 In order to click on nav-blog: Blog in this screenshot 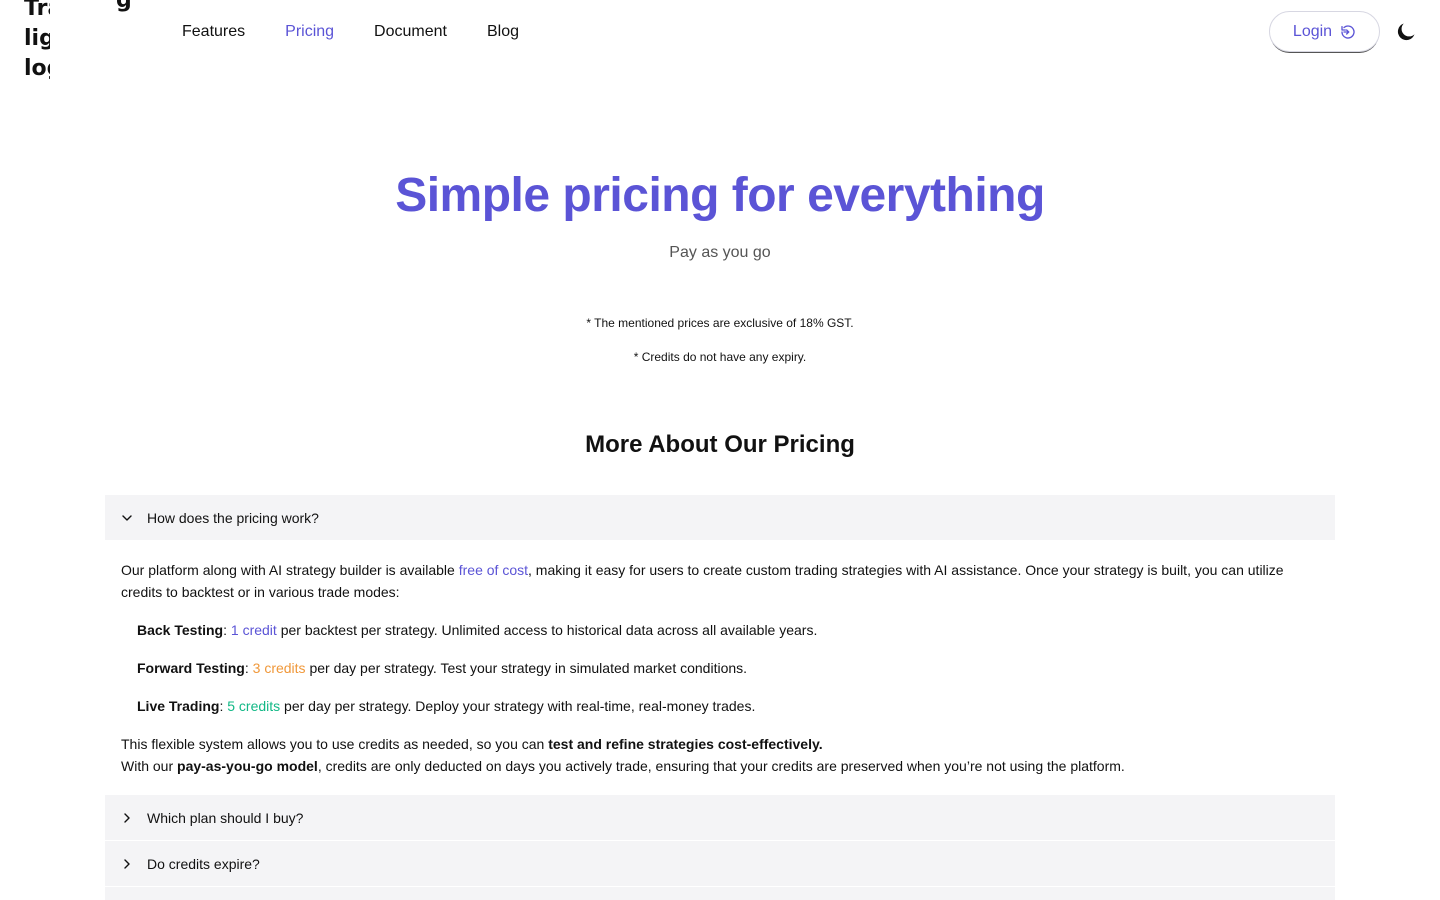, I will do `click(503, 32)`.